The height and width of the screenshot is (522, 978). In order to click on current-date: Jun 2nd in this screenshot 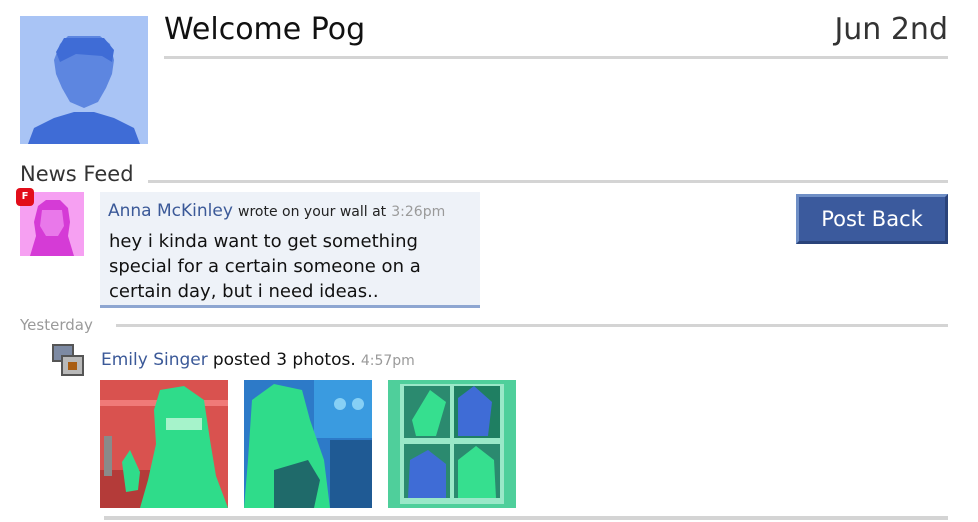, I will do `click(891, 29)`.